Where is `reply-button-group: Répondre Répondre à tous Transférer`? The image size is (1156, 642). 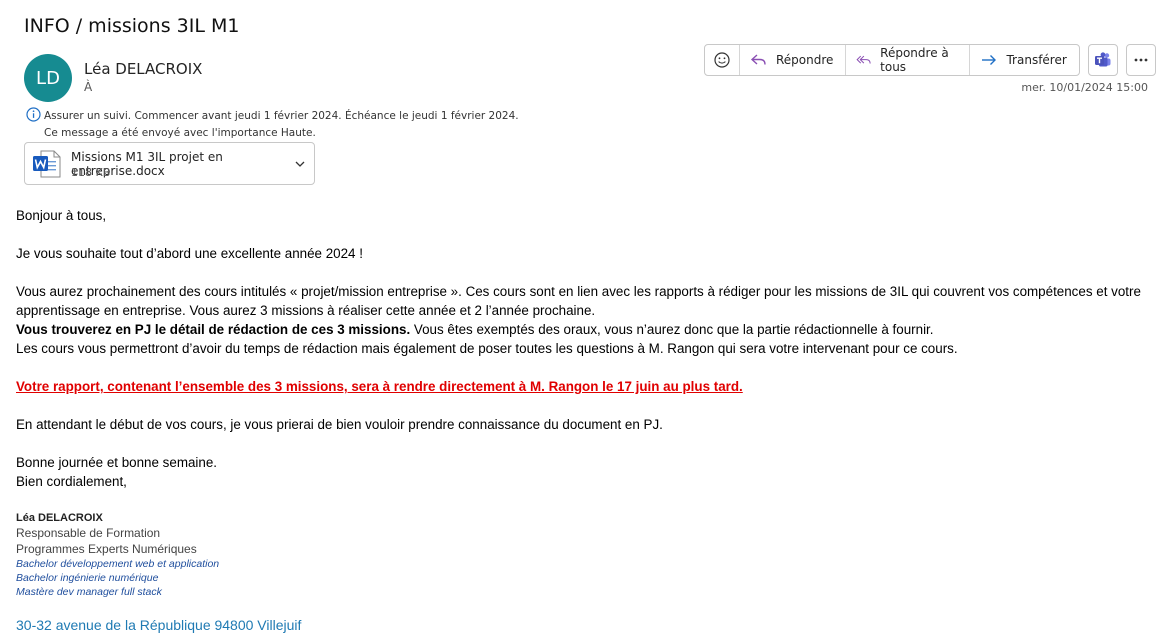 reply-button-group: Répondre Répondre à tous Transférer is located at coordinates (892, 60).